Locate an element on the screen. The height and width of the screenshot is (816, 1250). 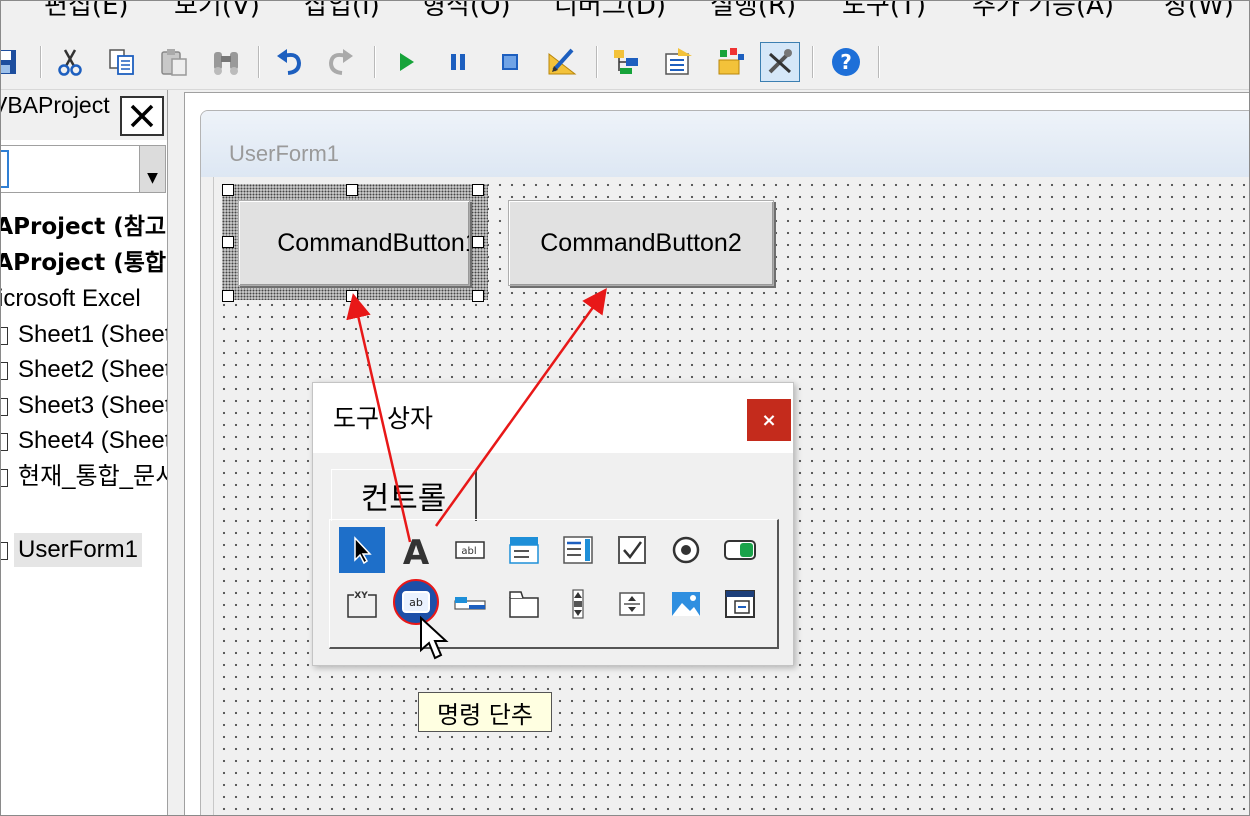
close-icon: × is located at coordinates (769, 420).